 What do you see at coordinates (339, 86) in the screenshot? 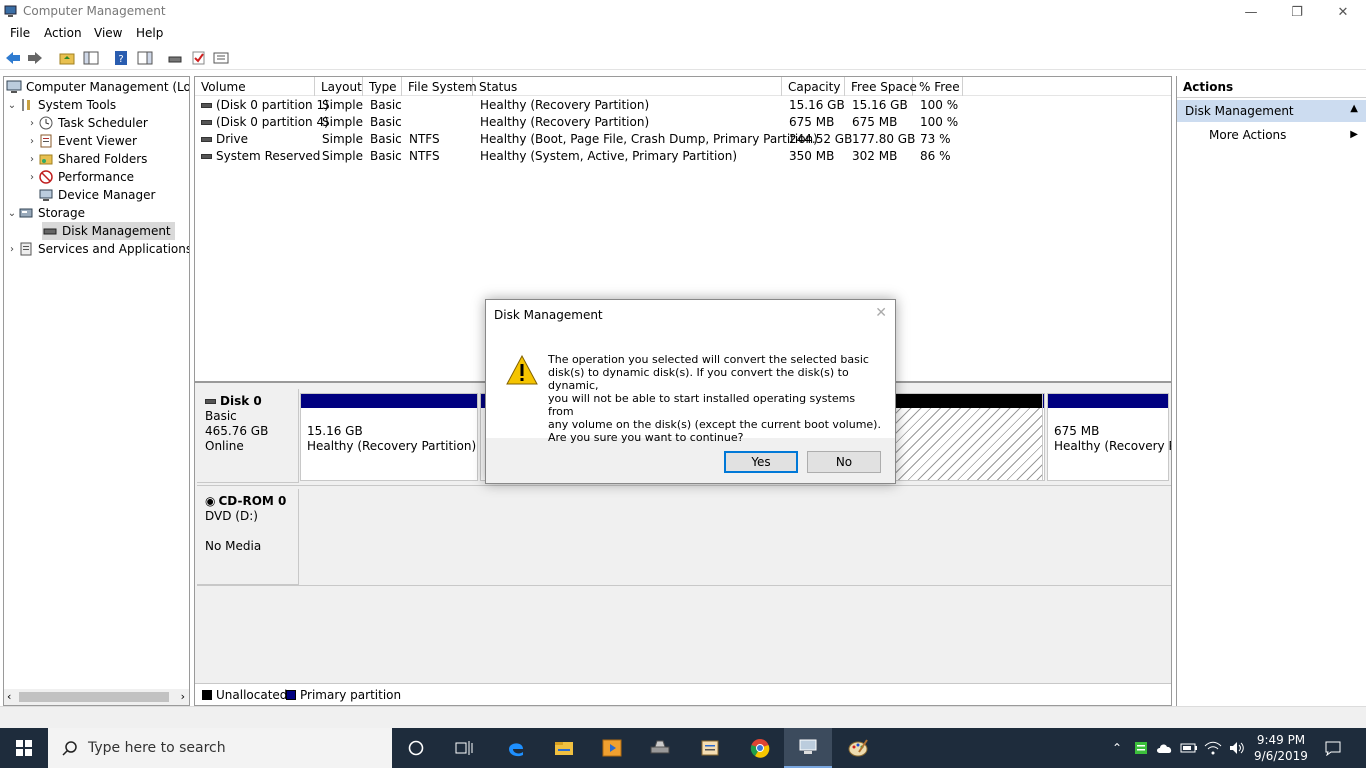
I see `column-layout: Layout` at bounding box center [339, 86].